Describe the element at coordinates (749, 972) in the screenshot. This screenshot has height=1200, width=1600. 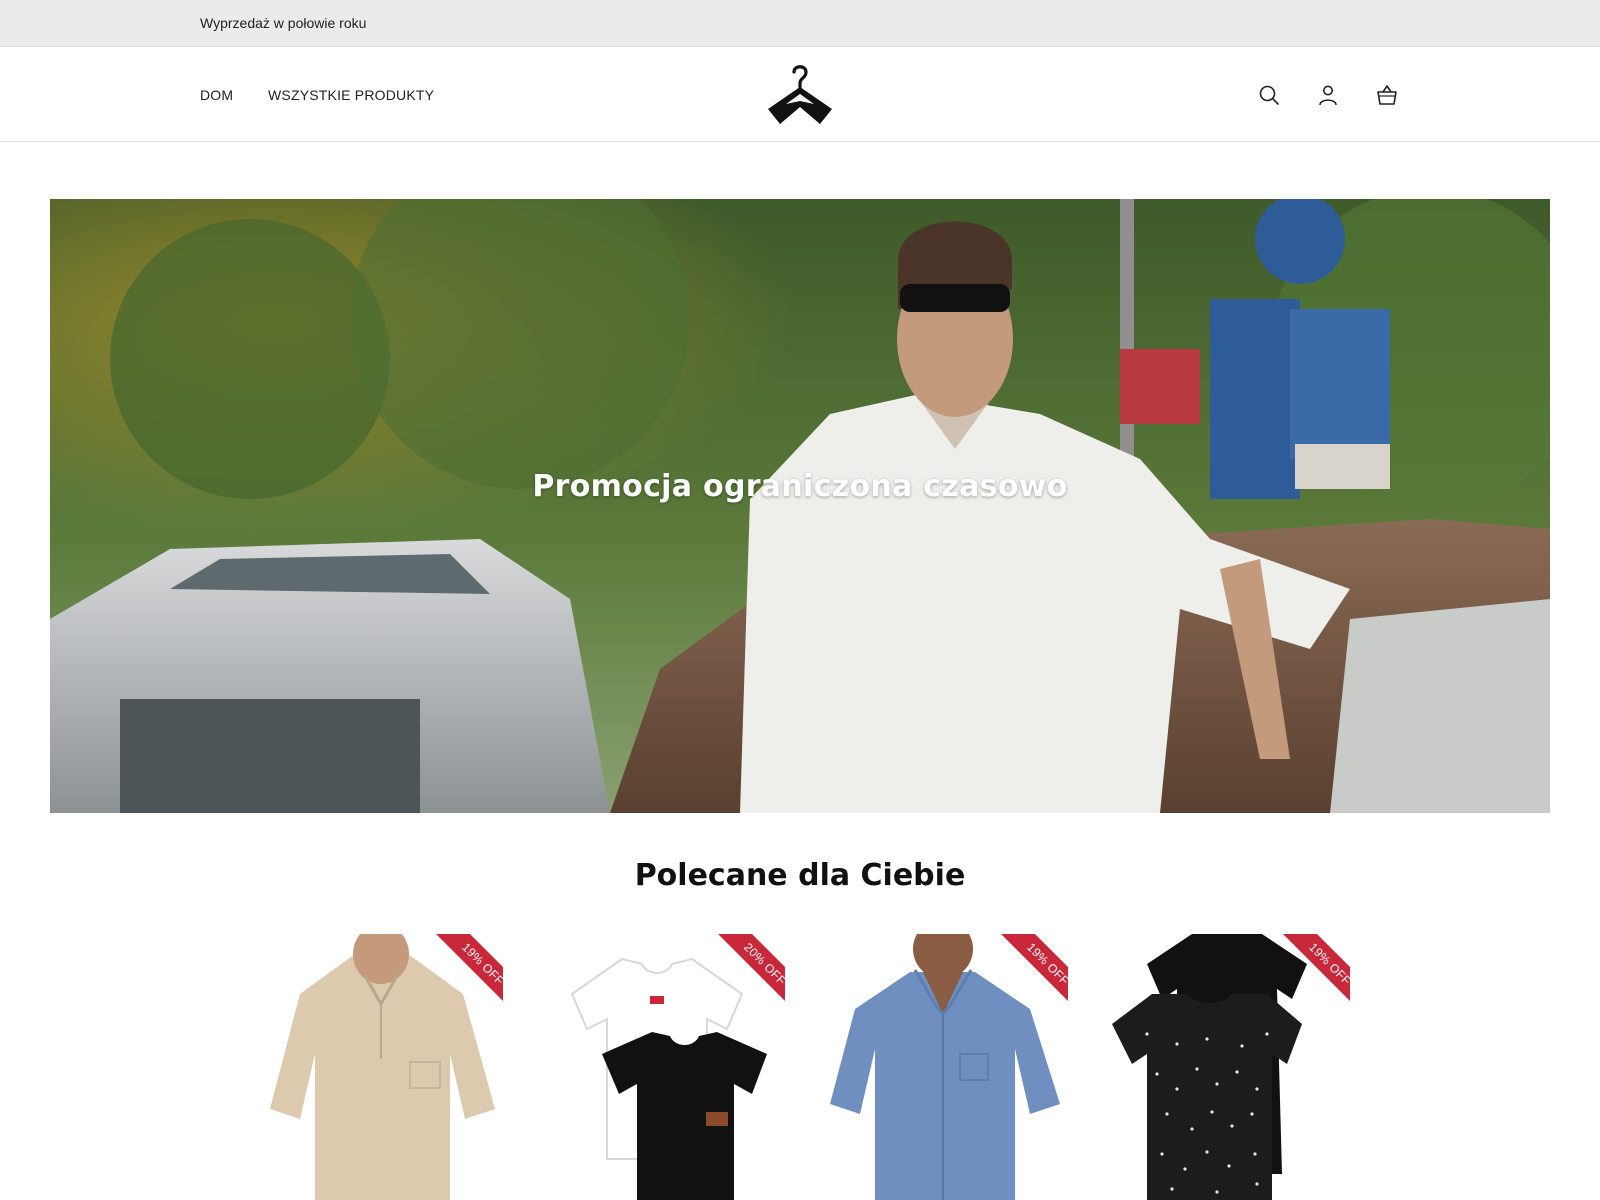
I see `discount-label: 20% OFF` at that location.